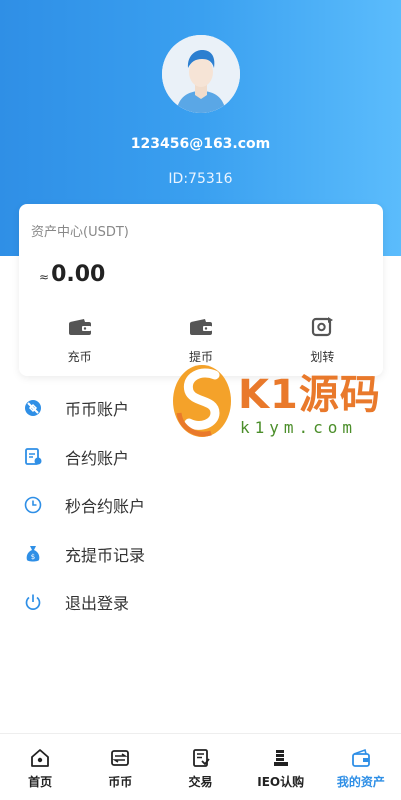  What do you see at coordinates (40, 758) in the screenshot?
I see `home-icon` at bounding box center [40, 758].